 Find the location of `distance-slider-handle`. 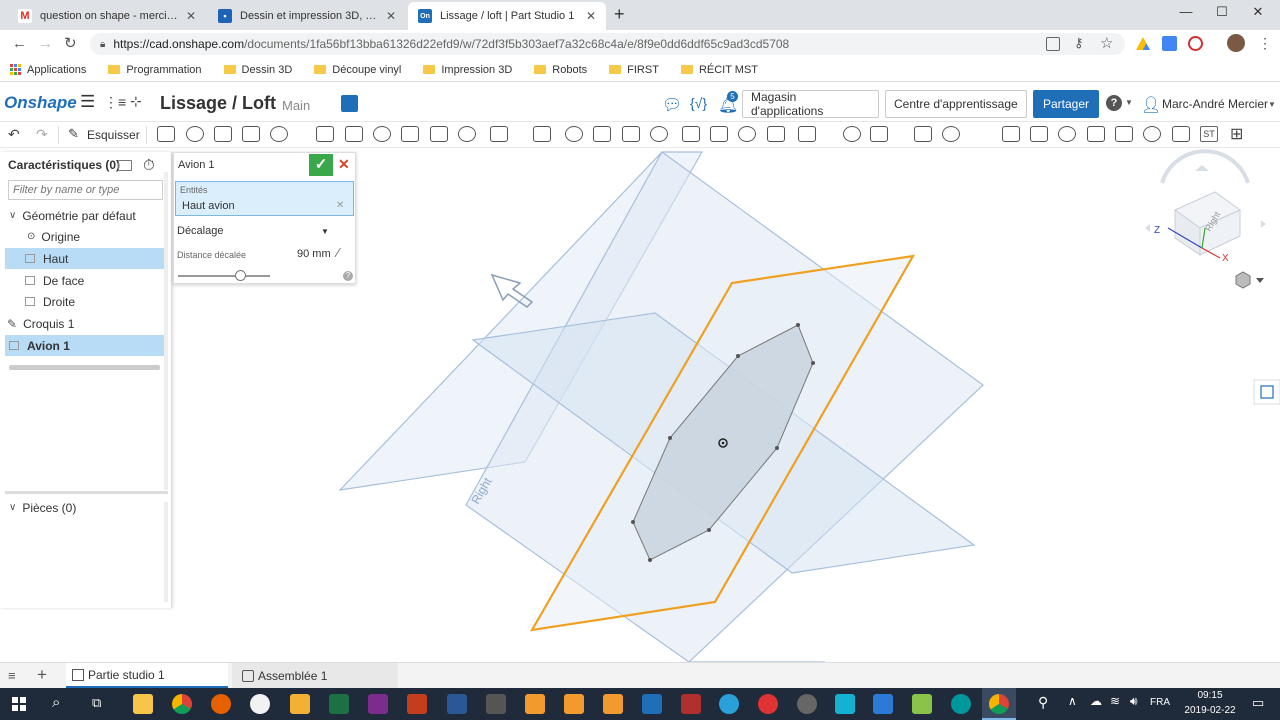

distance-slider-handle is located at coordinates (240, 275).